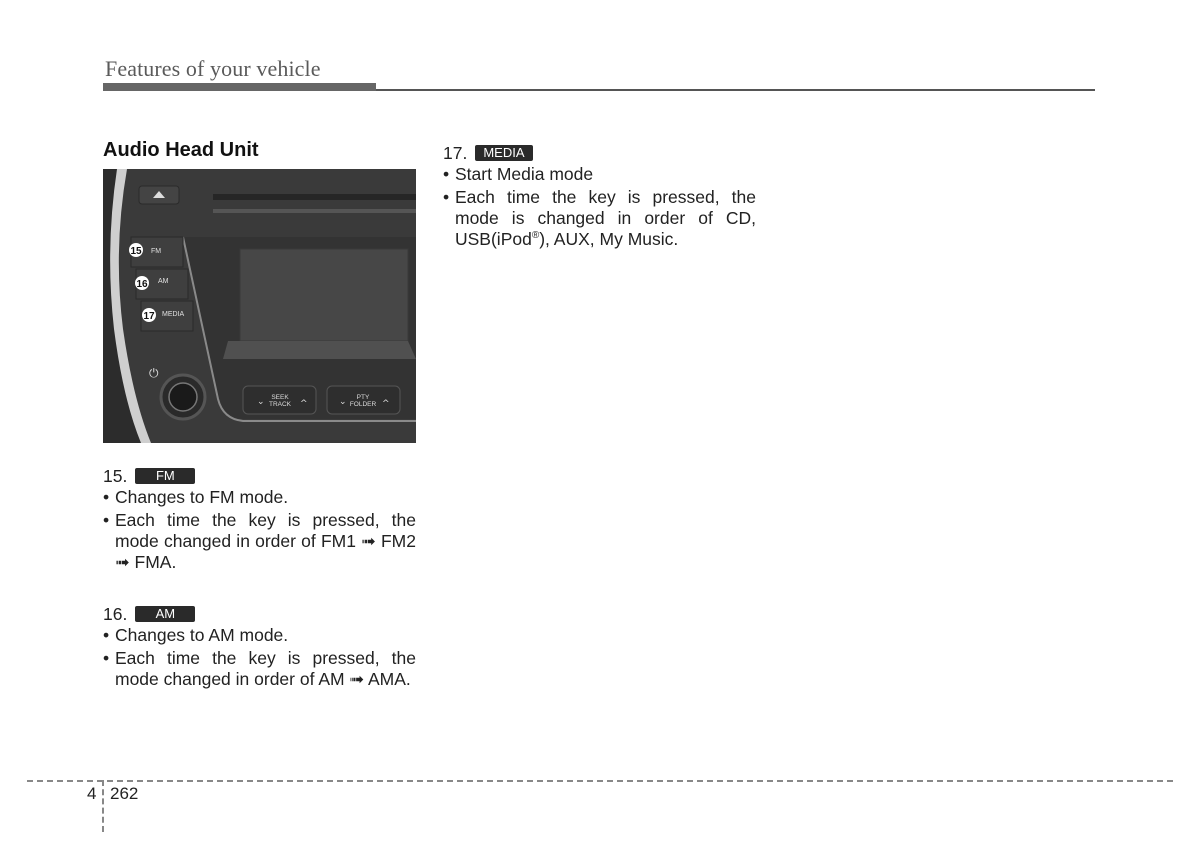  Describe the element at coordinates (280, 397) in the screenshot. I see `svg-text: SEEK` at that location.